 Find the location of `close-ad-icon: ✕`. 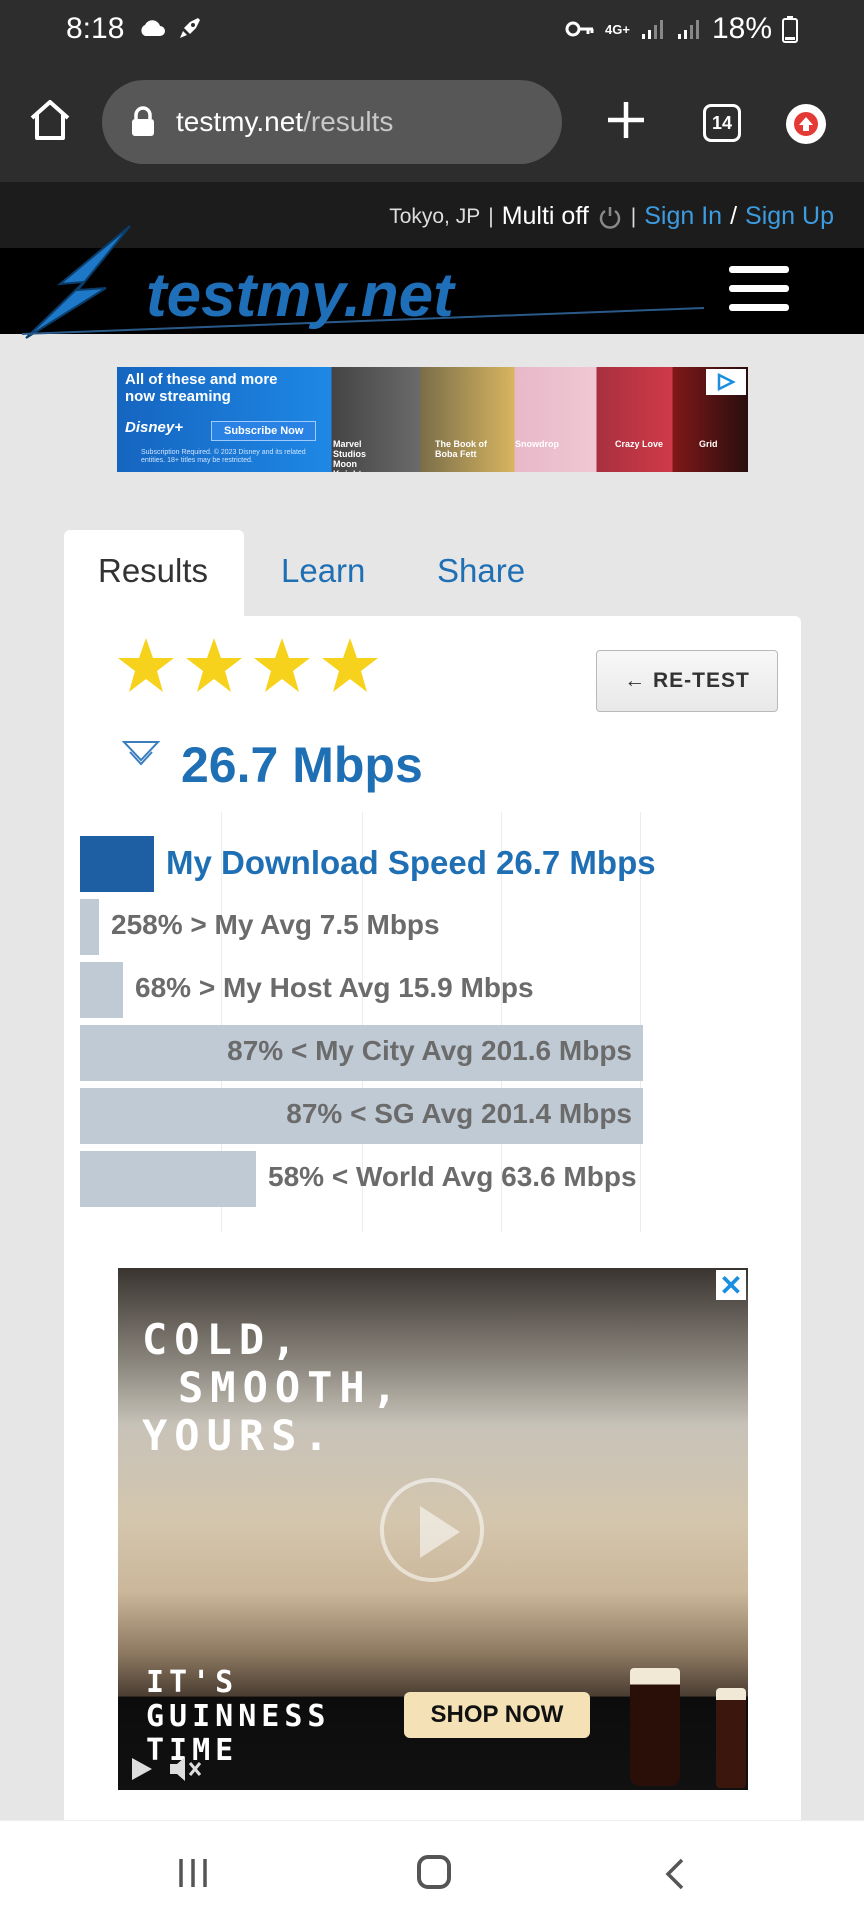

close-ad-icon: ✕ is located at coordinates (731, 1285).